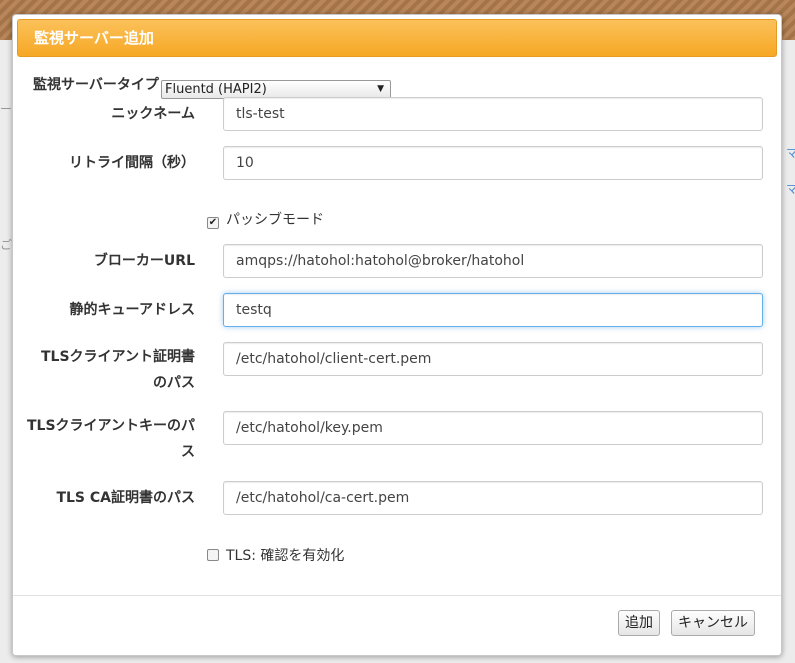 The image size is (795, 663). Describe the element at coordinates (213, 555) in the screenshot. I see `tls-verify-checkbox` at that location.